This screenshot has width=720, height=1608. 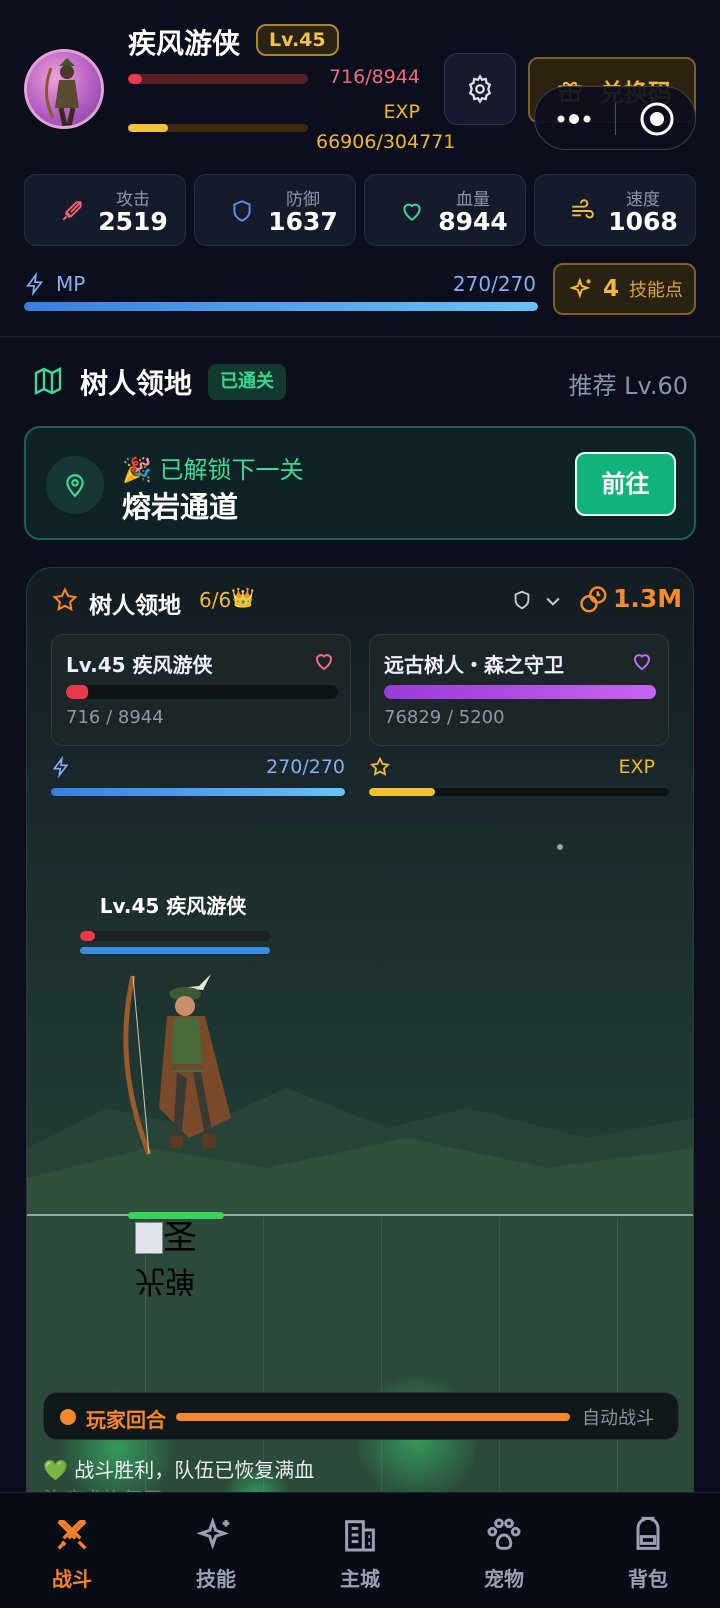 I want to click on player-panel-name: Lv.45 疾风游侠, so click(x=139, y=665).